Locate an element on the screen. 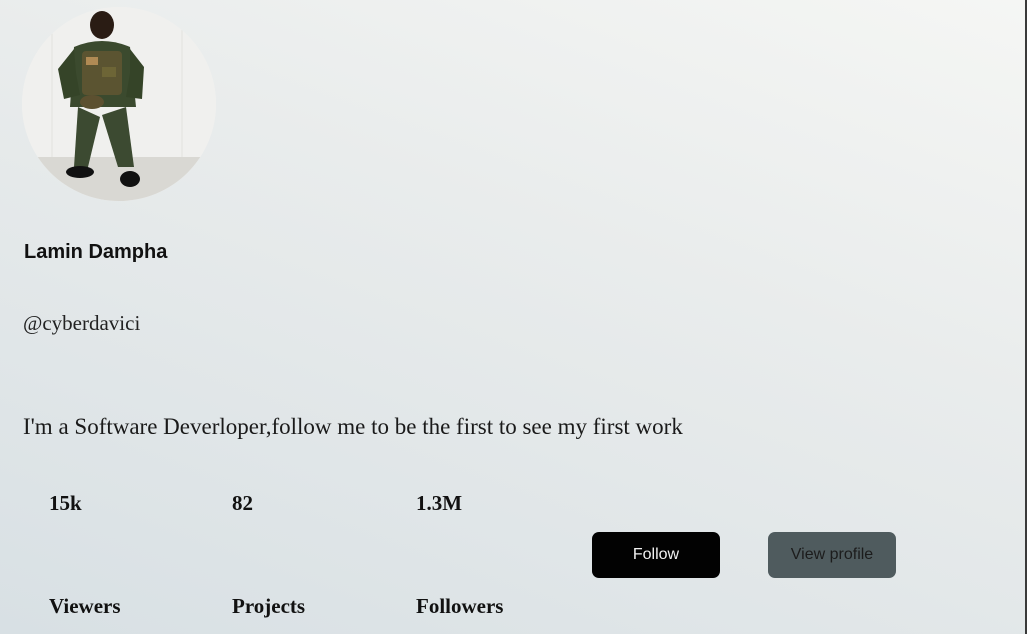  profile-name: Lamin Dampha is located at coordinates (96, 252).